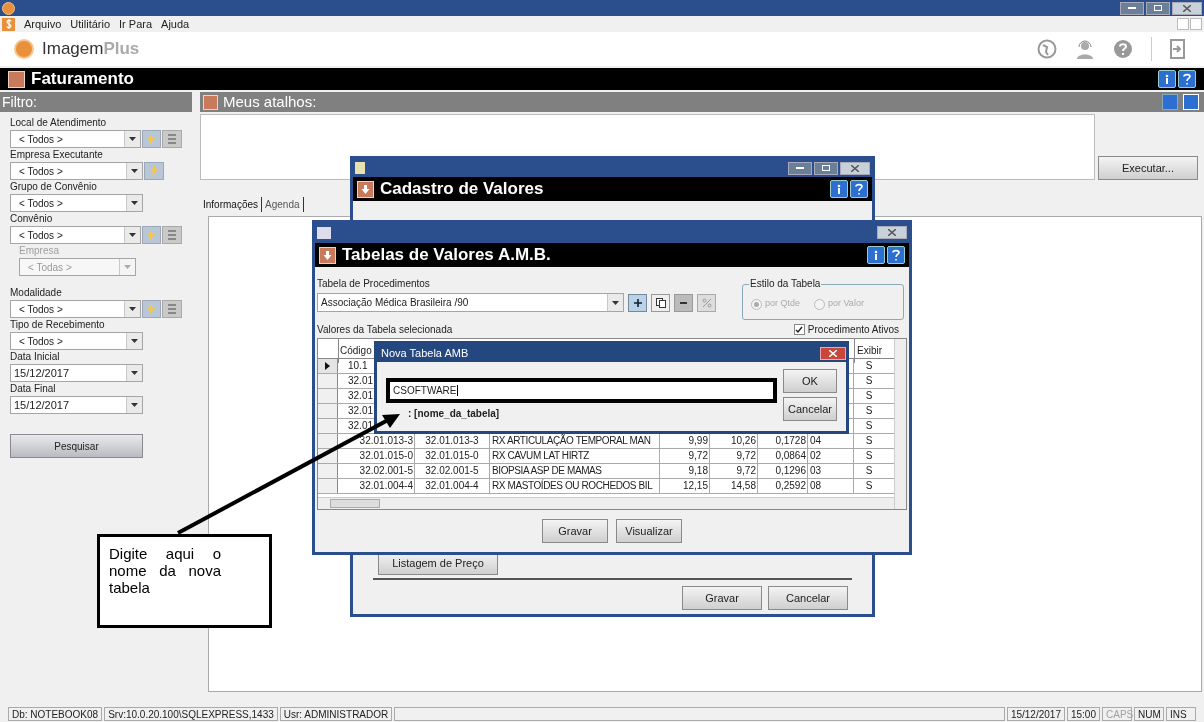 The width and height of the screenshot is (1204, 722). I want to click on filter-header: Filtro:, so click(96, 102).